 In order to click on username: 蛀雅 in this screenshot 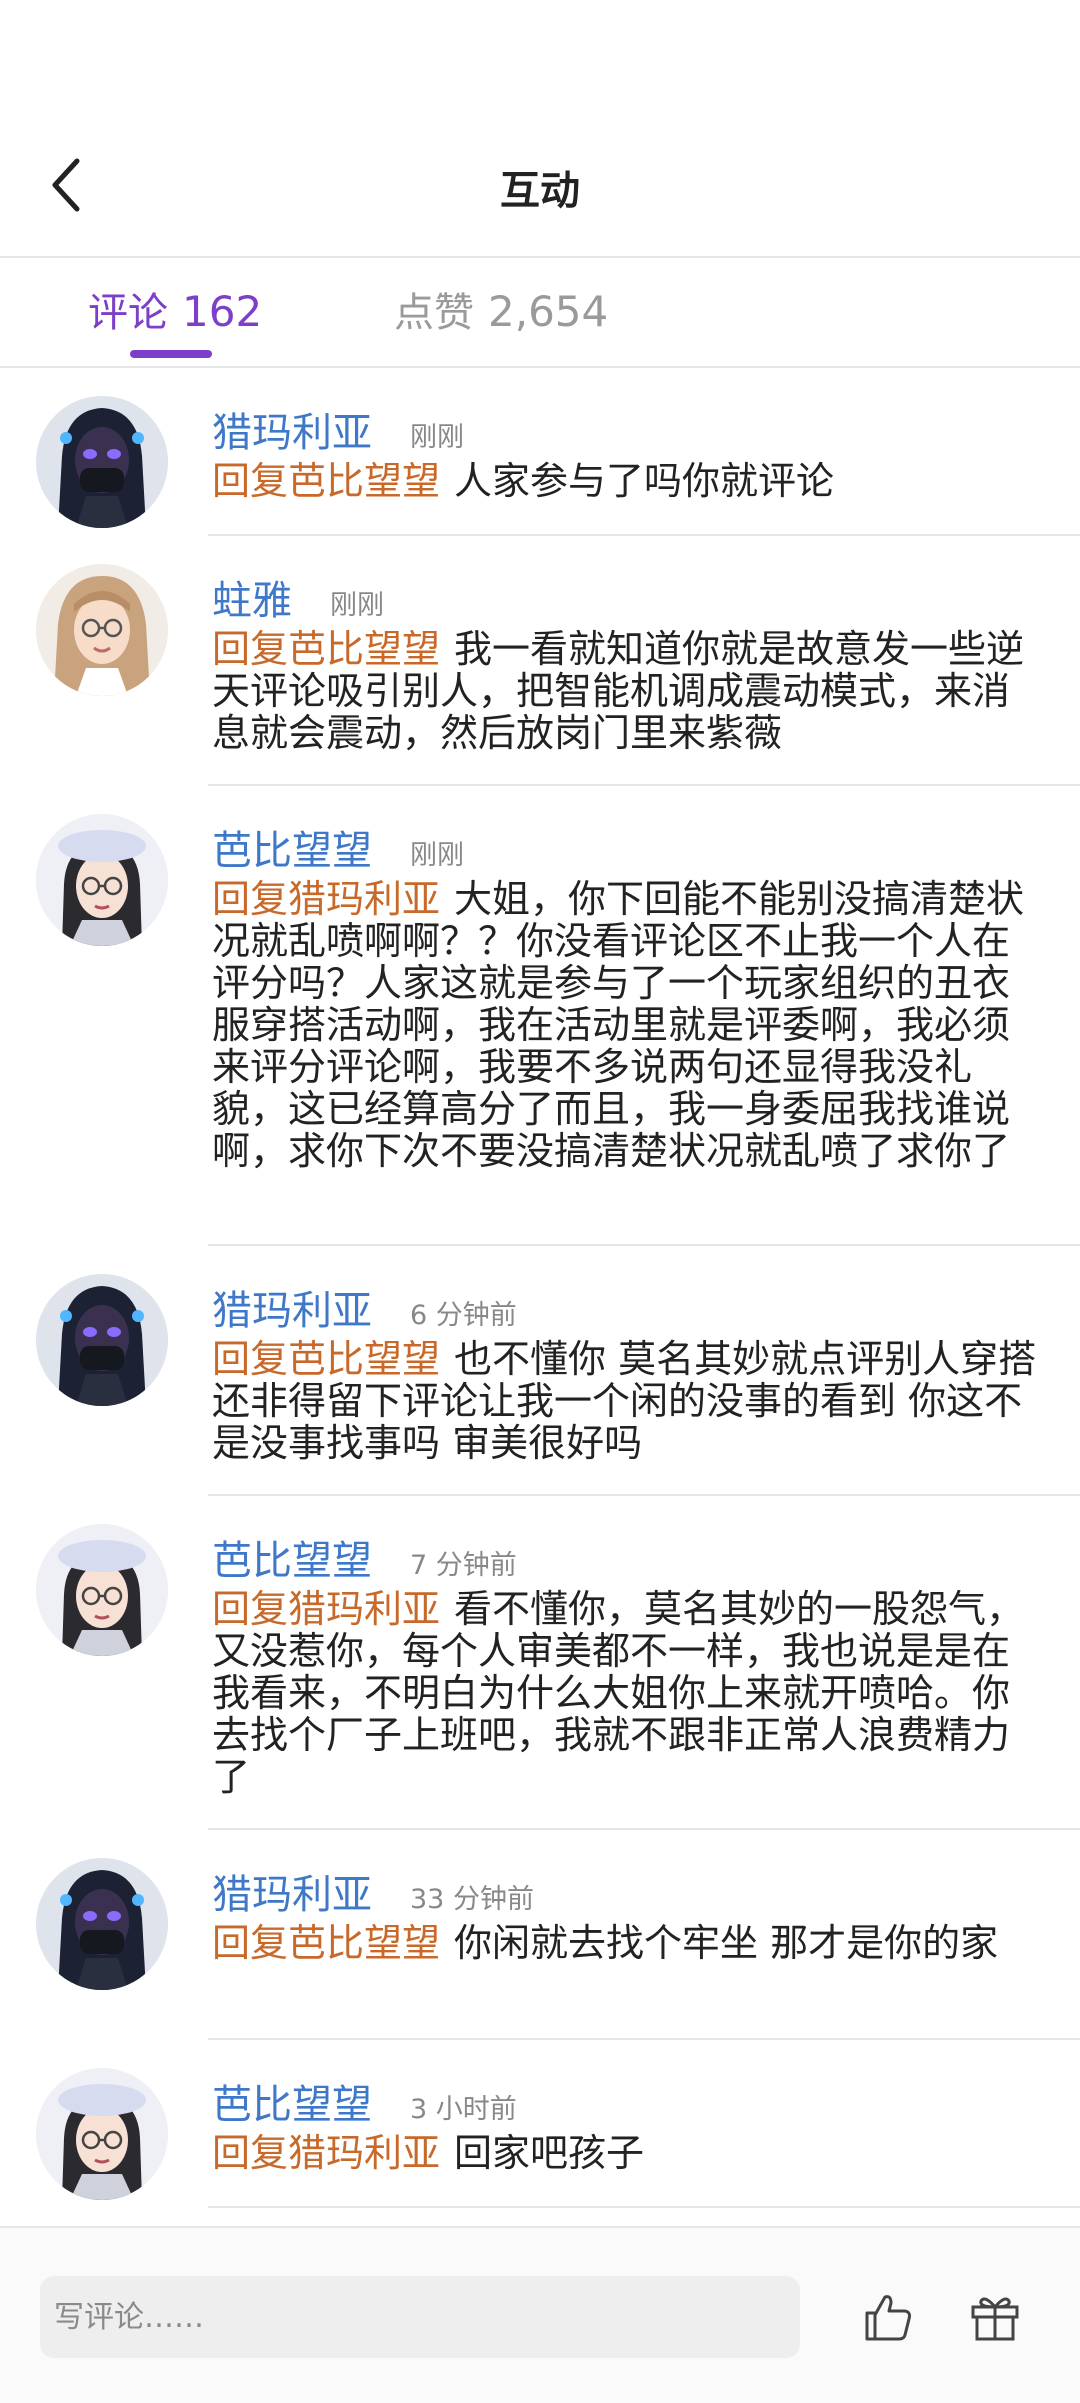, I will do `click(252, 597)`.